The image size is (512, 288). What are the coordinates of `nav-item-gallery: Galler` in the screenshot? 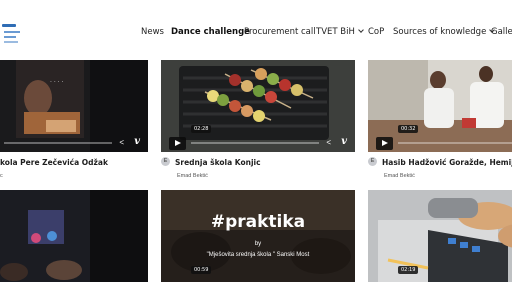 It's located at (501, 32).